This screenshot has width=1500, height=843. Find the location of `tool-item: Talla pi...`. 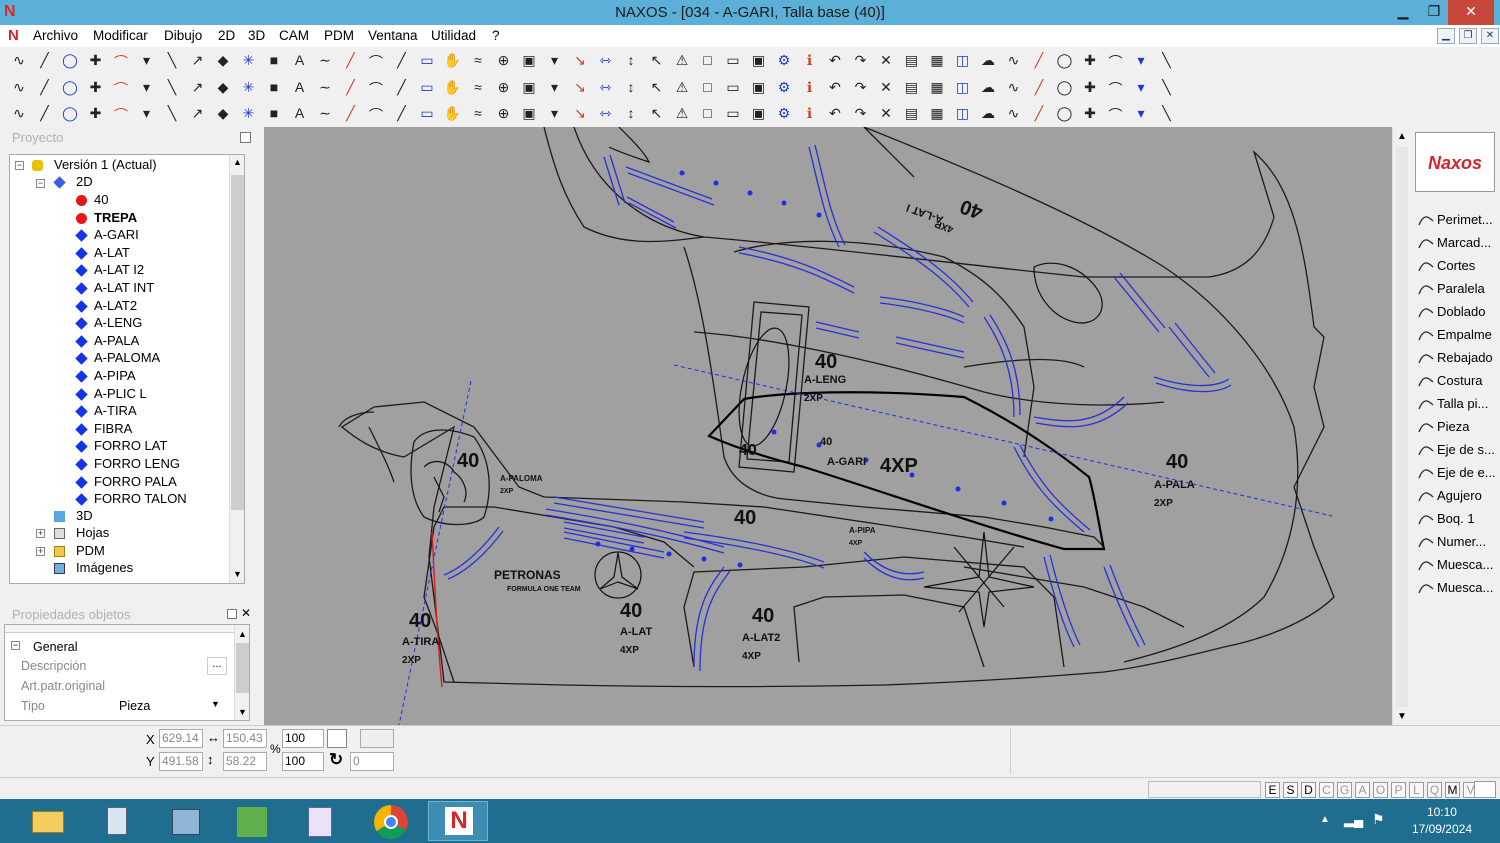

tool-item: Talla pi... is located at coordinates (1457, 404).